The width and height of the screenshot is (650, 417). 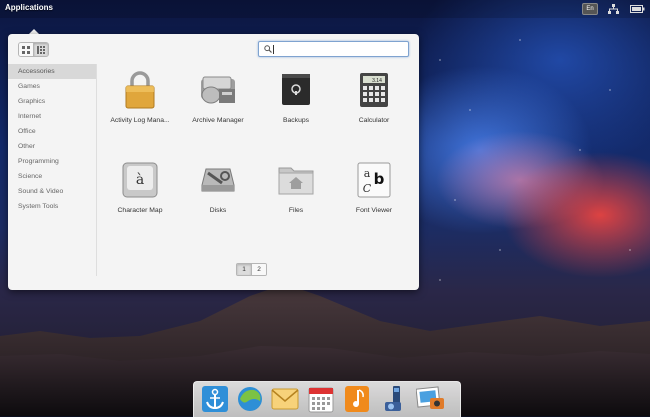 What do you see at coordinates (250, 399) in the screenshot?
I see `midori-browser-icon` at bounding box center [250, 399].